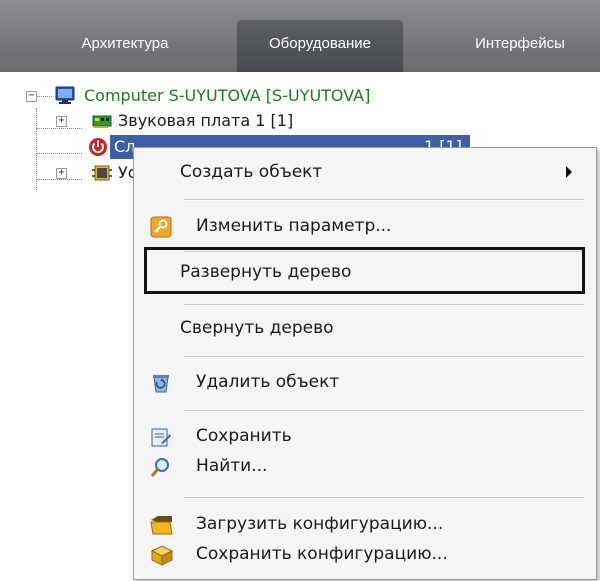 The height and width of the screenshot is (581, 600). Describe the element at coordinates (125, 46) in the screenshot. I see `tab-architecture: Архитектура` at that location.